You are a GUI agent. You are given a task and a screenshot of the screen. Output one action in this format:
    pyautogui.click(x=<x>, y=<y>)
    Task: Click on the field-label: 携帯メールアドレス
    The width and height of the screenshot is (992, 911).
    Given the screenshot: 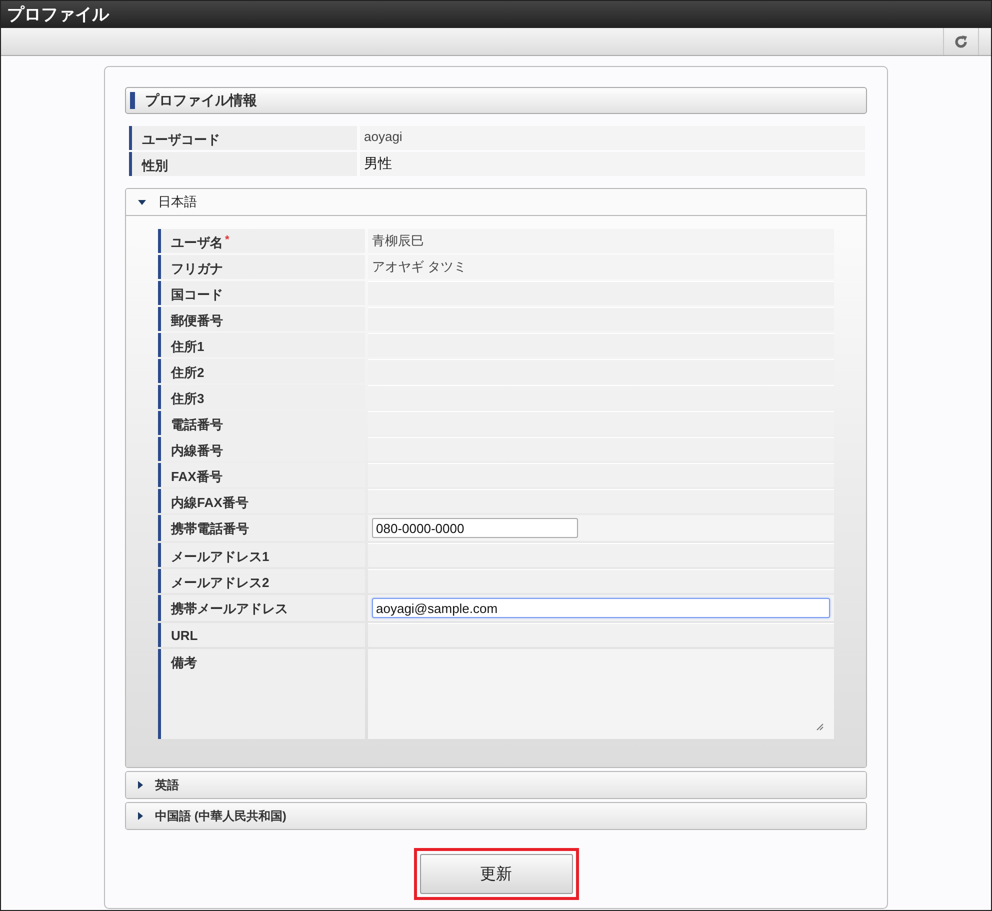 What is the action you would take?
    pyautogui.click(x=229, y=609)
    